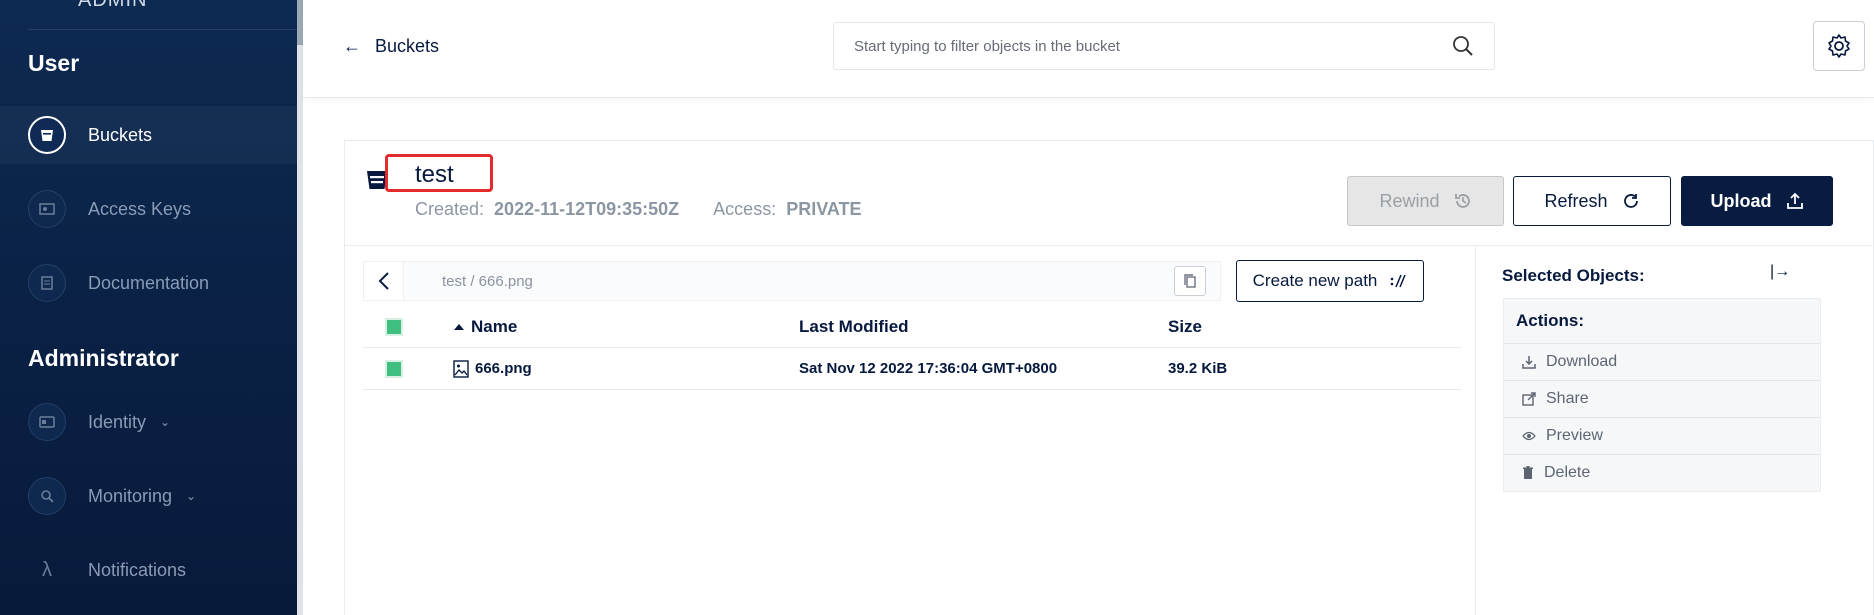  What do you see at coordinates (1463, 46) in the screenshot?
I see `search-icon` at bounding box center [1463, 46].